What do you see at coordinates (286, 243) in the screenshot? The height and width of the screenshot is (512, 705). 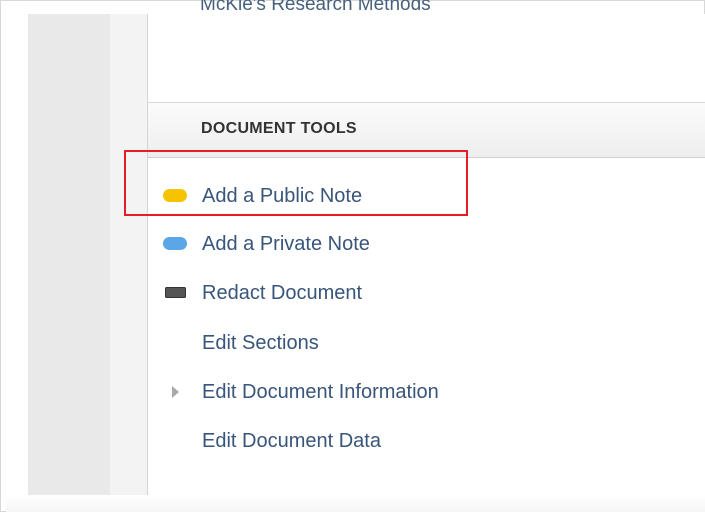 I see `add-private-note-label: Add a Private Note` at bounding box center [286, 243].